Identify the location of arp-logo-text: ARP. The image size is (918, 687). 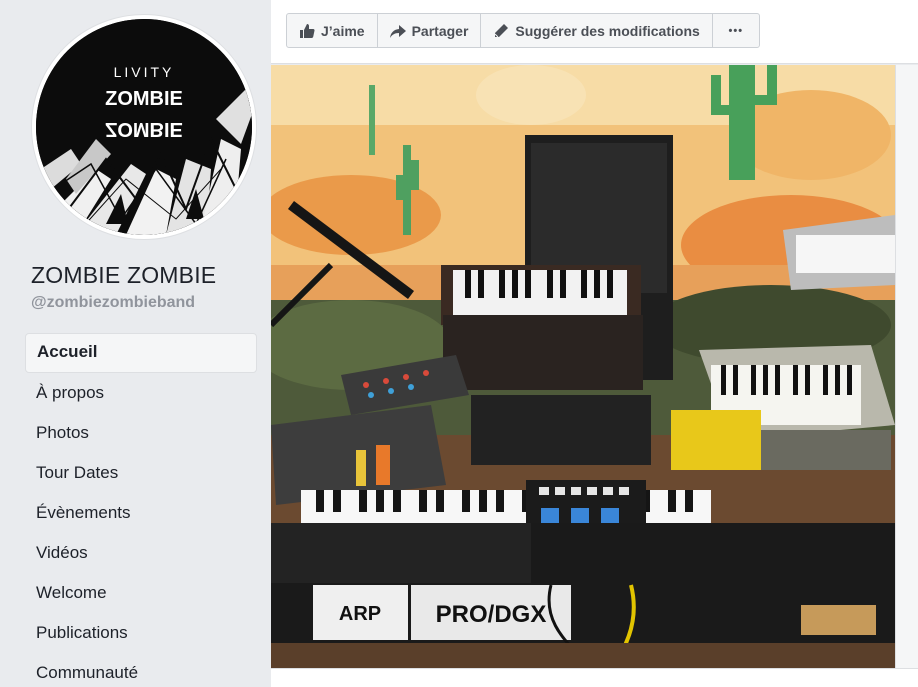
(360, 614).